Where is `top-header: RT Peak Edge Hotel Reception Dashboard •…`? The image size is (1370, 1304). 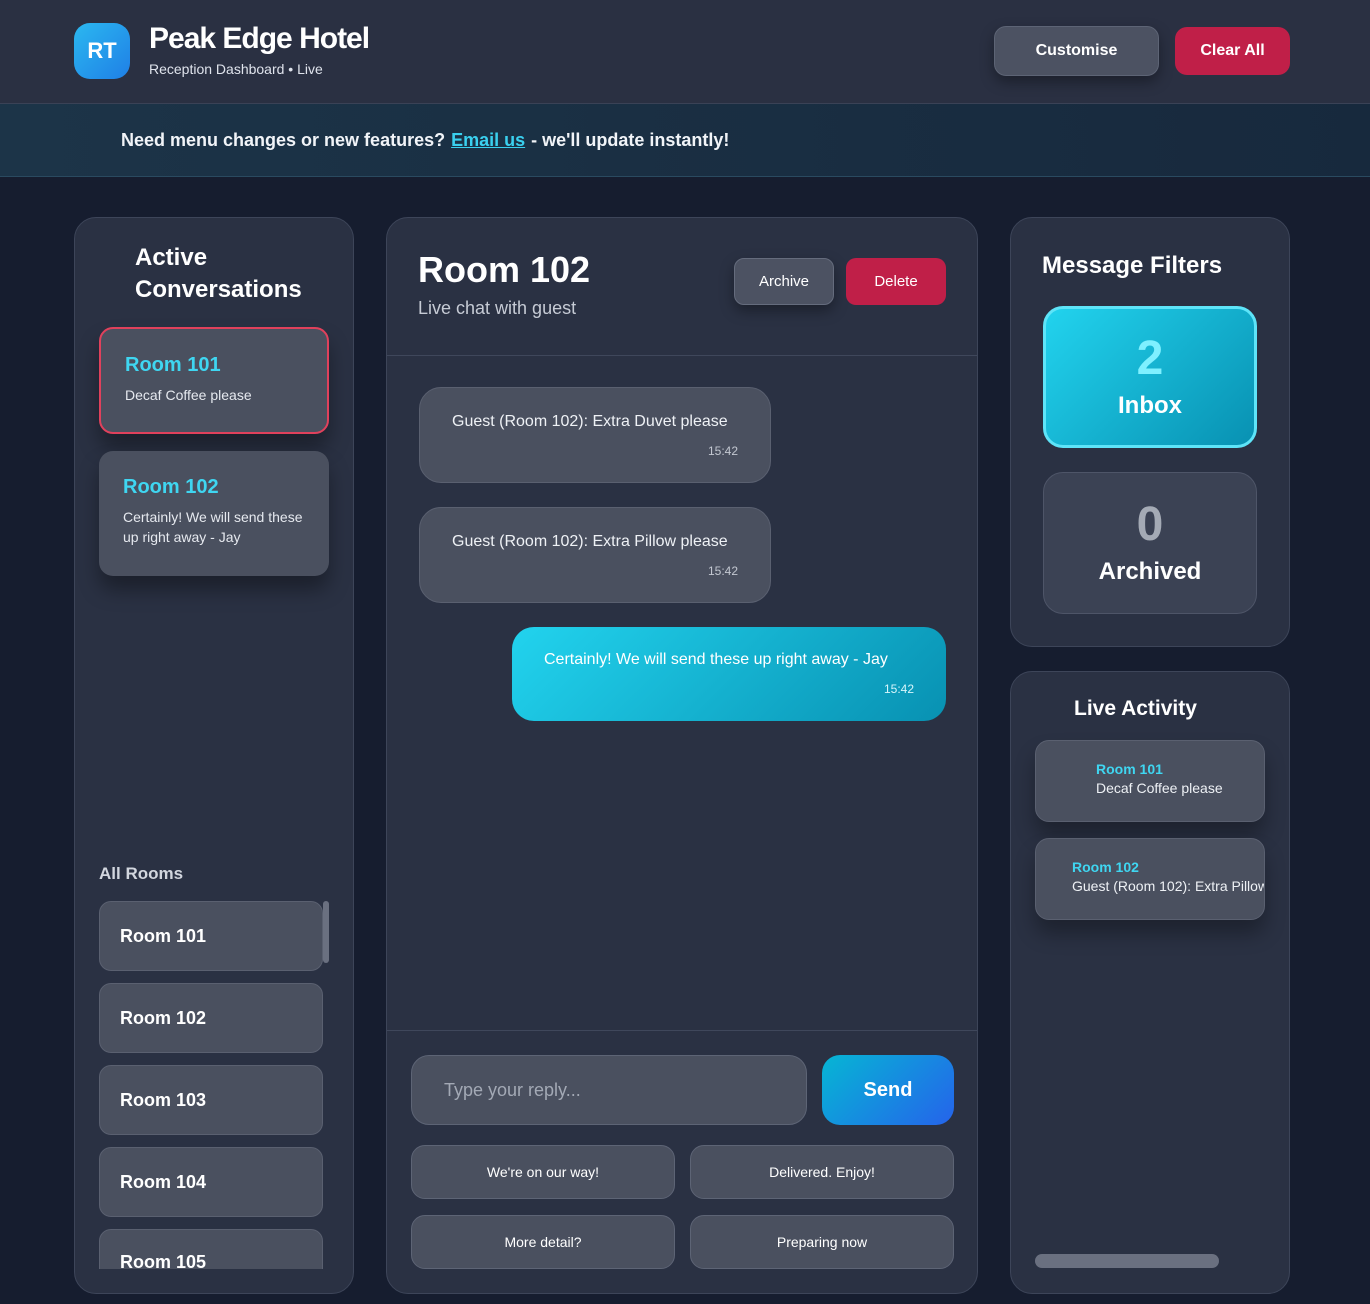
top-header: RT Peak Edge Hotel Reception Dashboard •… is located at coordinates (685, 52).